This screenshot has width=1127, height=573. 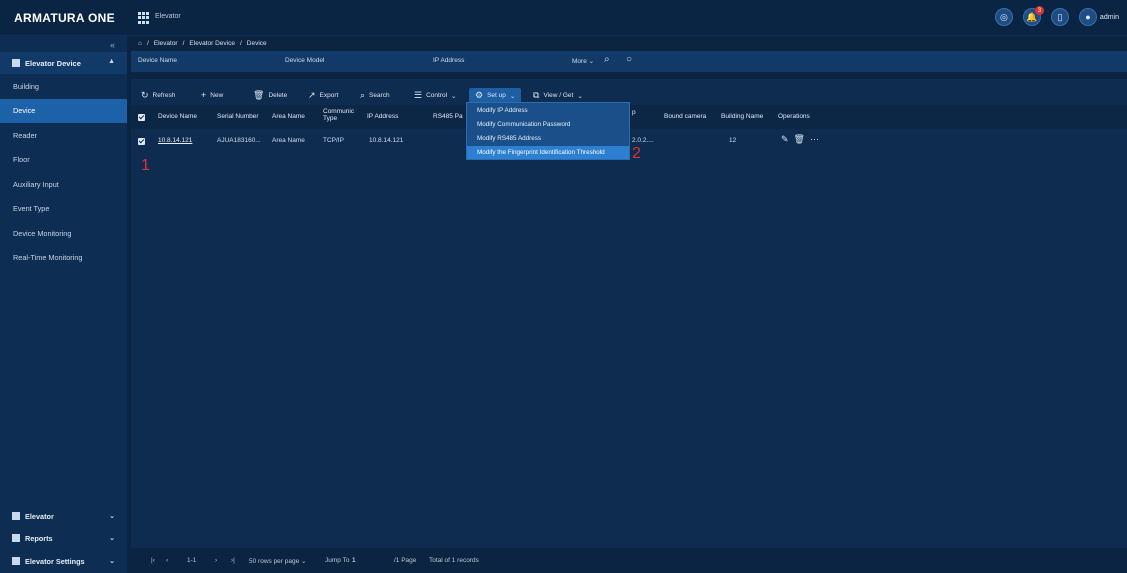 I want to click on sidebar-section-reports: Reports ⌄, so click(x=63, y=538).